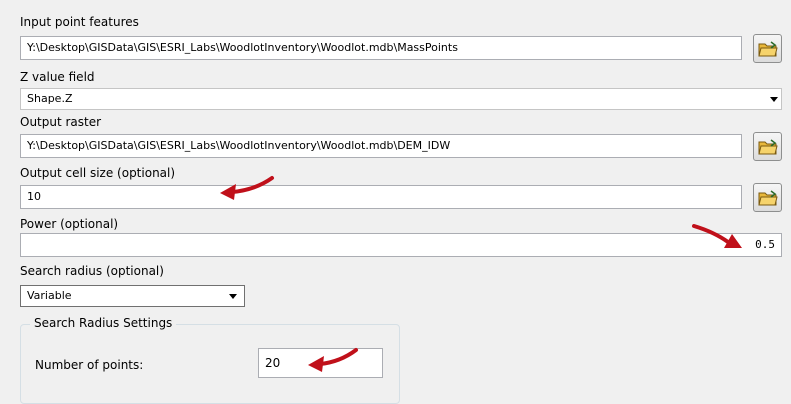 The width and height of the screenshot is (791, 404). What do you see at coordinates (61, 122) in the screenshot?
I see `output-raster-label: Output raster` at bounding box center [61, 122].